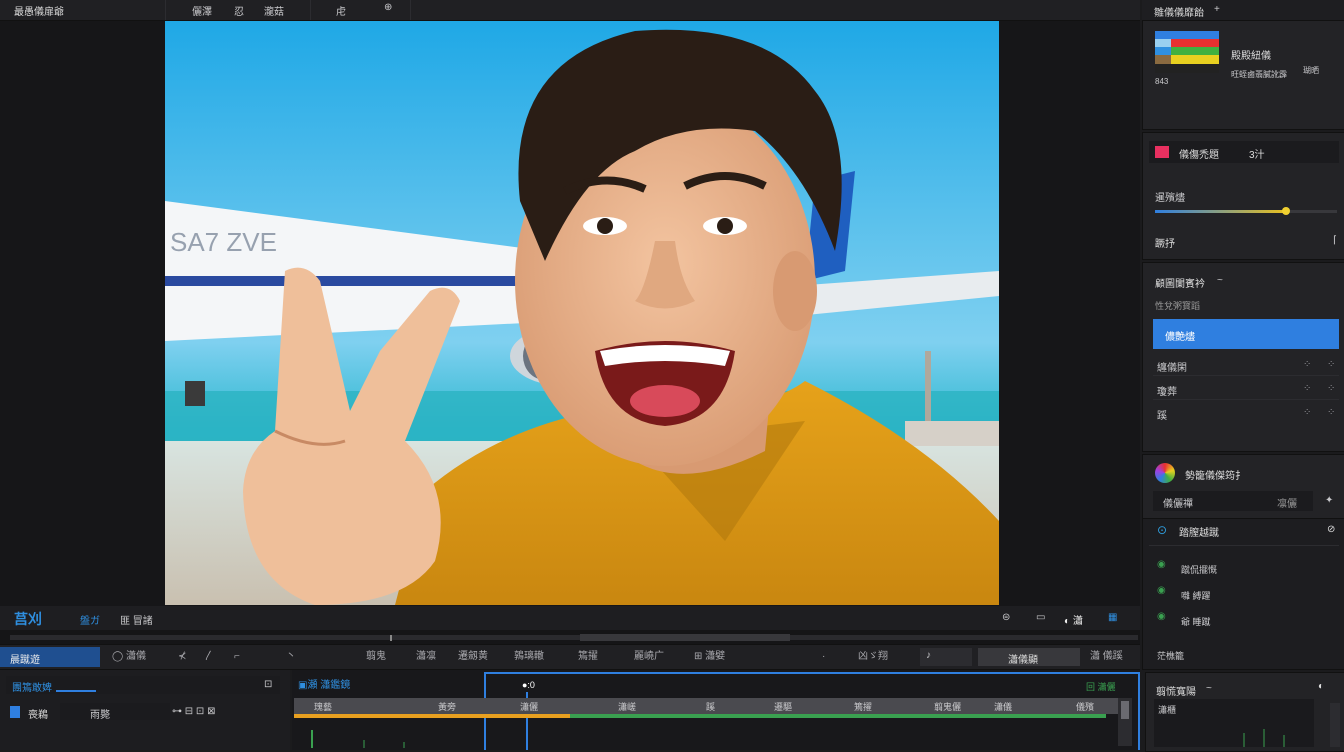  I want to click on effect-slider, so click(1246, 211).